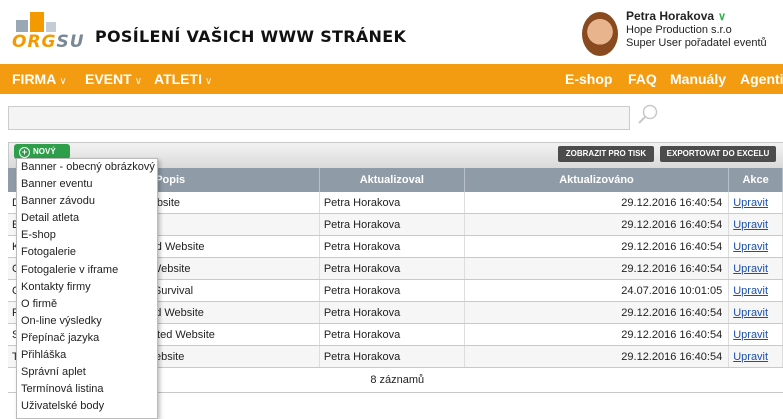  Describe the element at coordinates (87, 252) in the screenshot. I see `menu-item: Fotogalerie` at that location.